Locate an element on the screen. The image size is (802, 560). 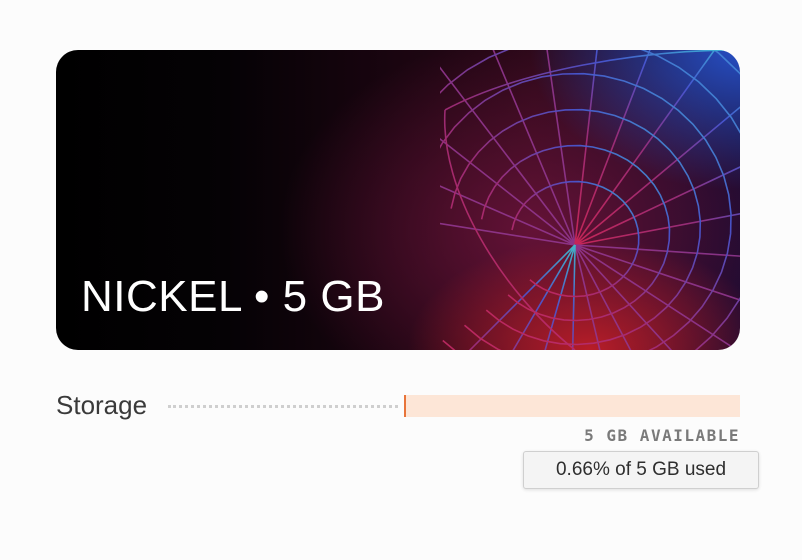
storage-label: Storage is located at coordinates (102, 405).